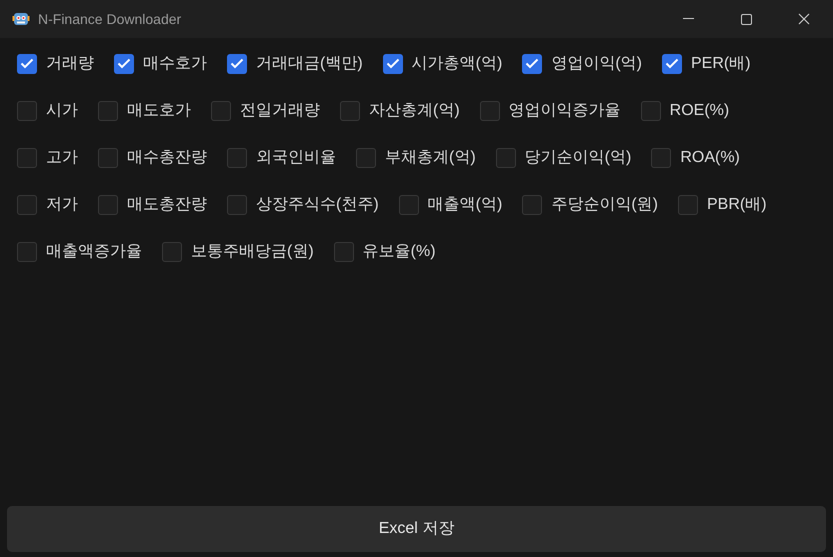 The width and height of the screenshot is (833, 557). What do you see at coordinates (414, 110) in the screenshot?
I see `option-label: 자산총계(억)` at bounding box center [414, 110].